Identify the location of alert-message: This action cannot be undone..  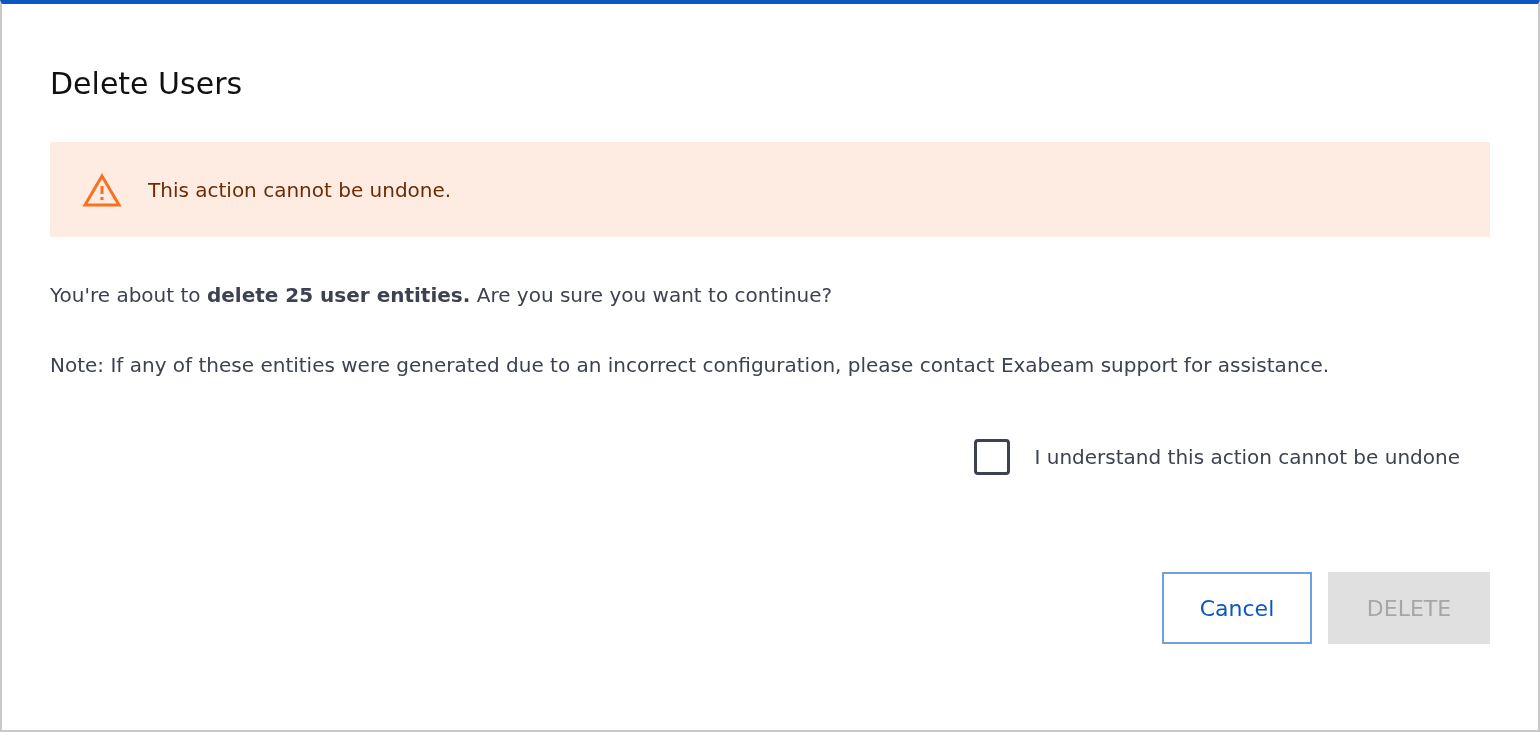
(300, 189).